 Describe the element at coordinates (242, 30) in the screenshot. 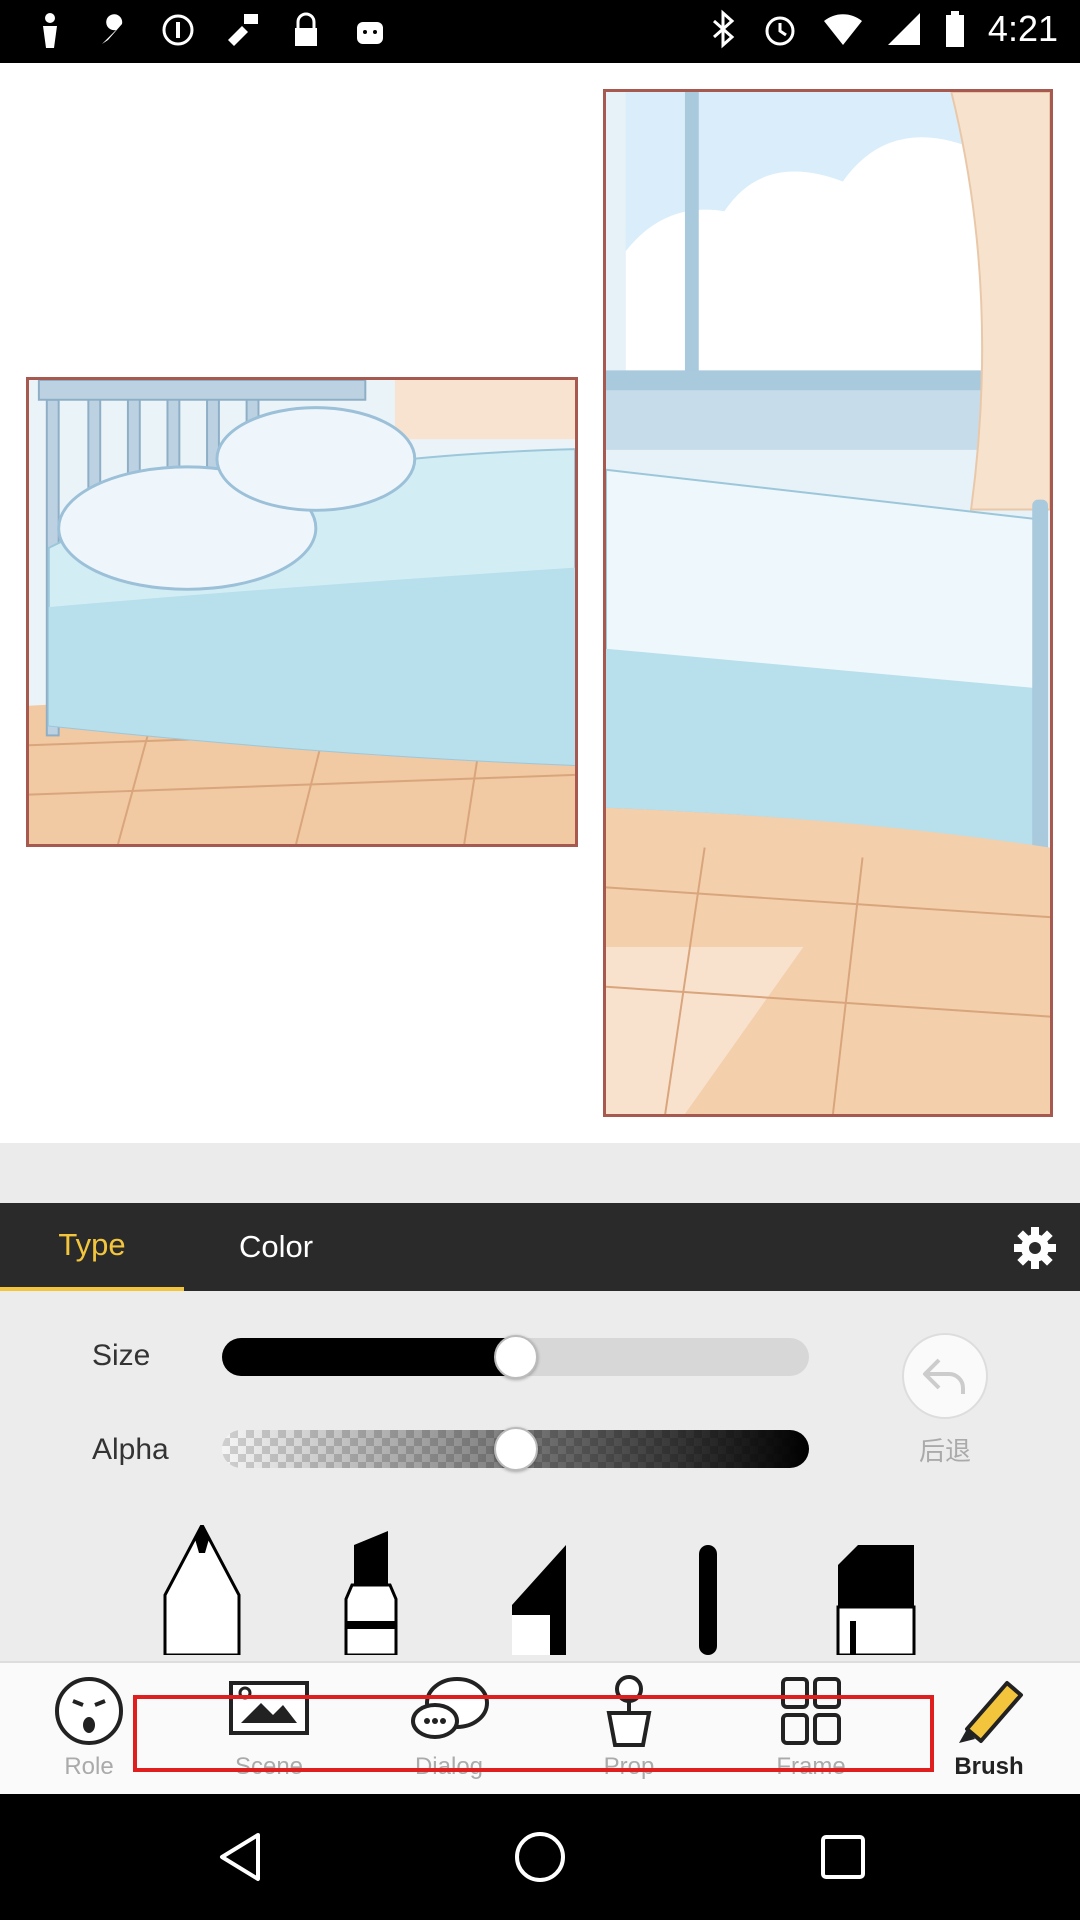

I see `fake-gps-icon` at that location.